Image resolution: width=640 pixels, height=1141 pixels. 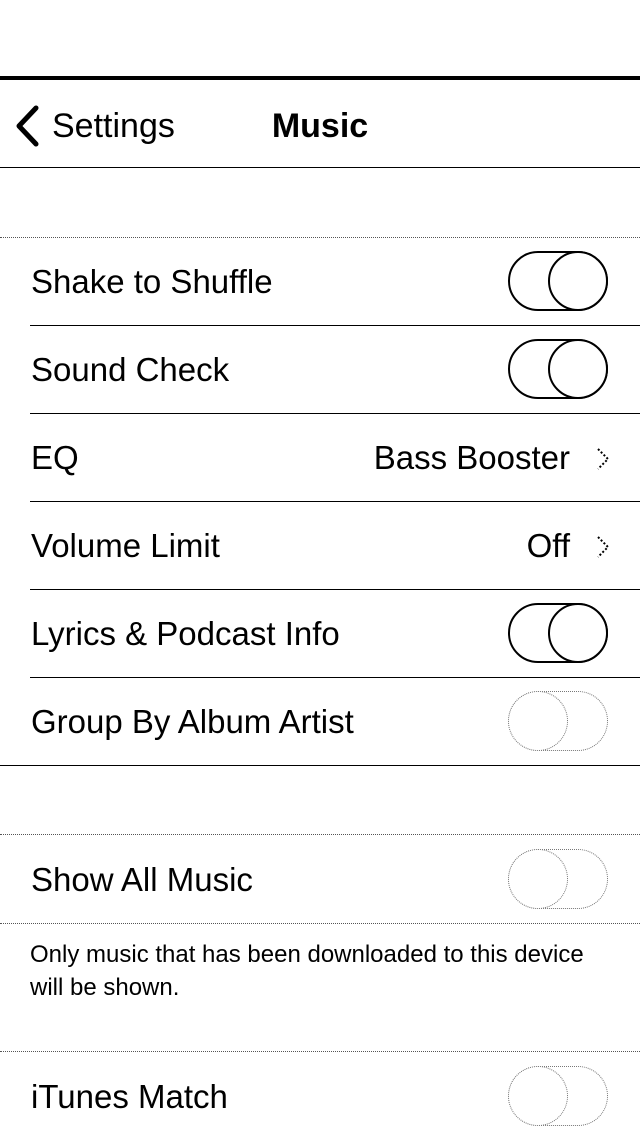 I want to click on show-all-music-toggle, so click(x=558, y=879).